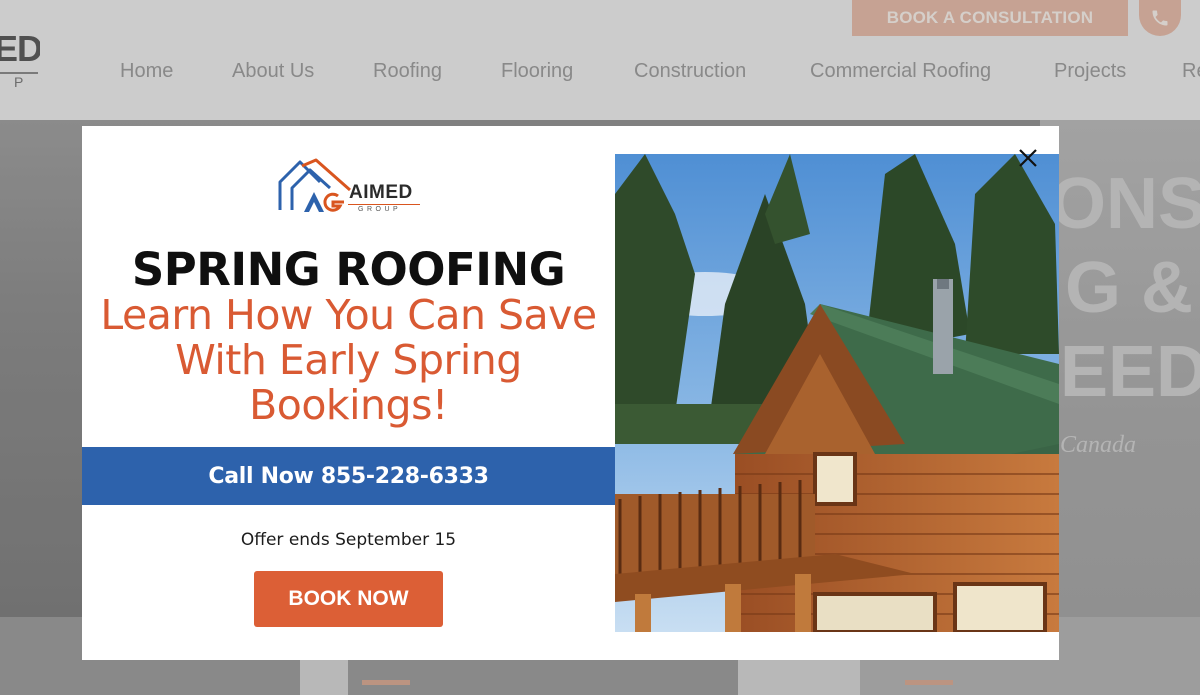  Describe the element at coordinates (381, 192) in the screenshot. I see `brand-name: AIMED` at that location.